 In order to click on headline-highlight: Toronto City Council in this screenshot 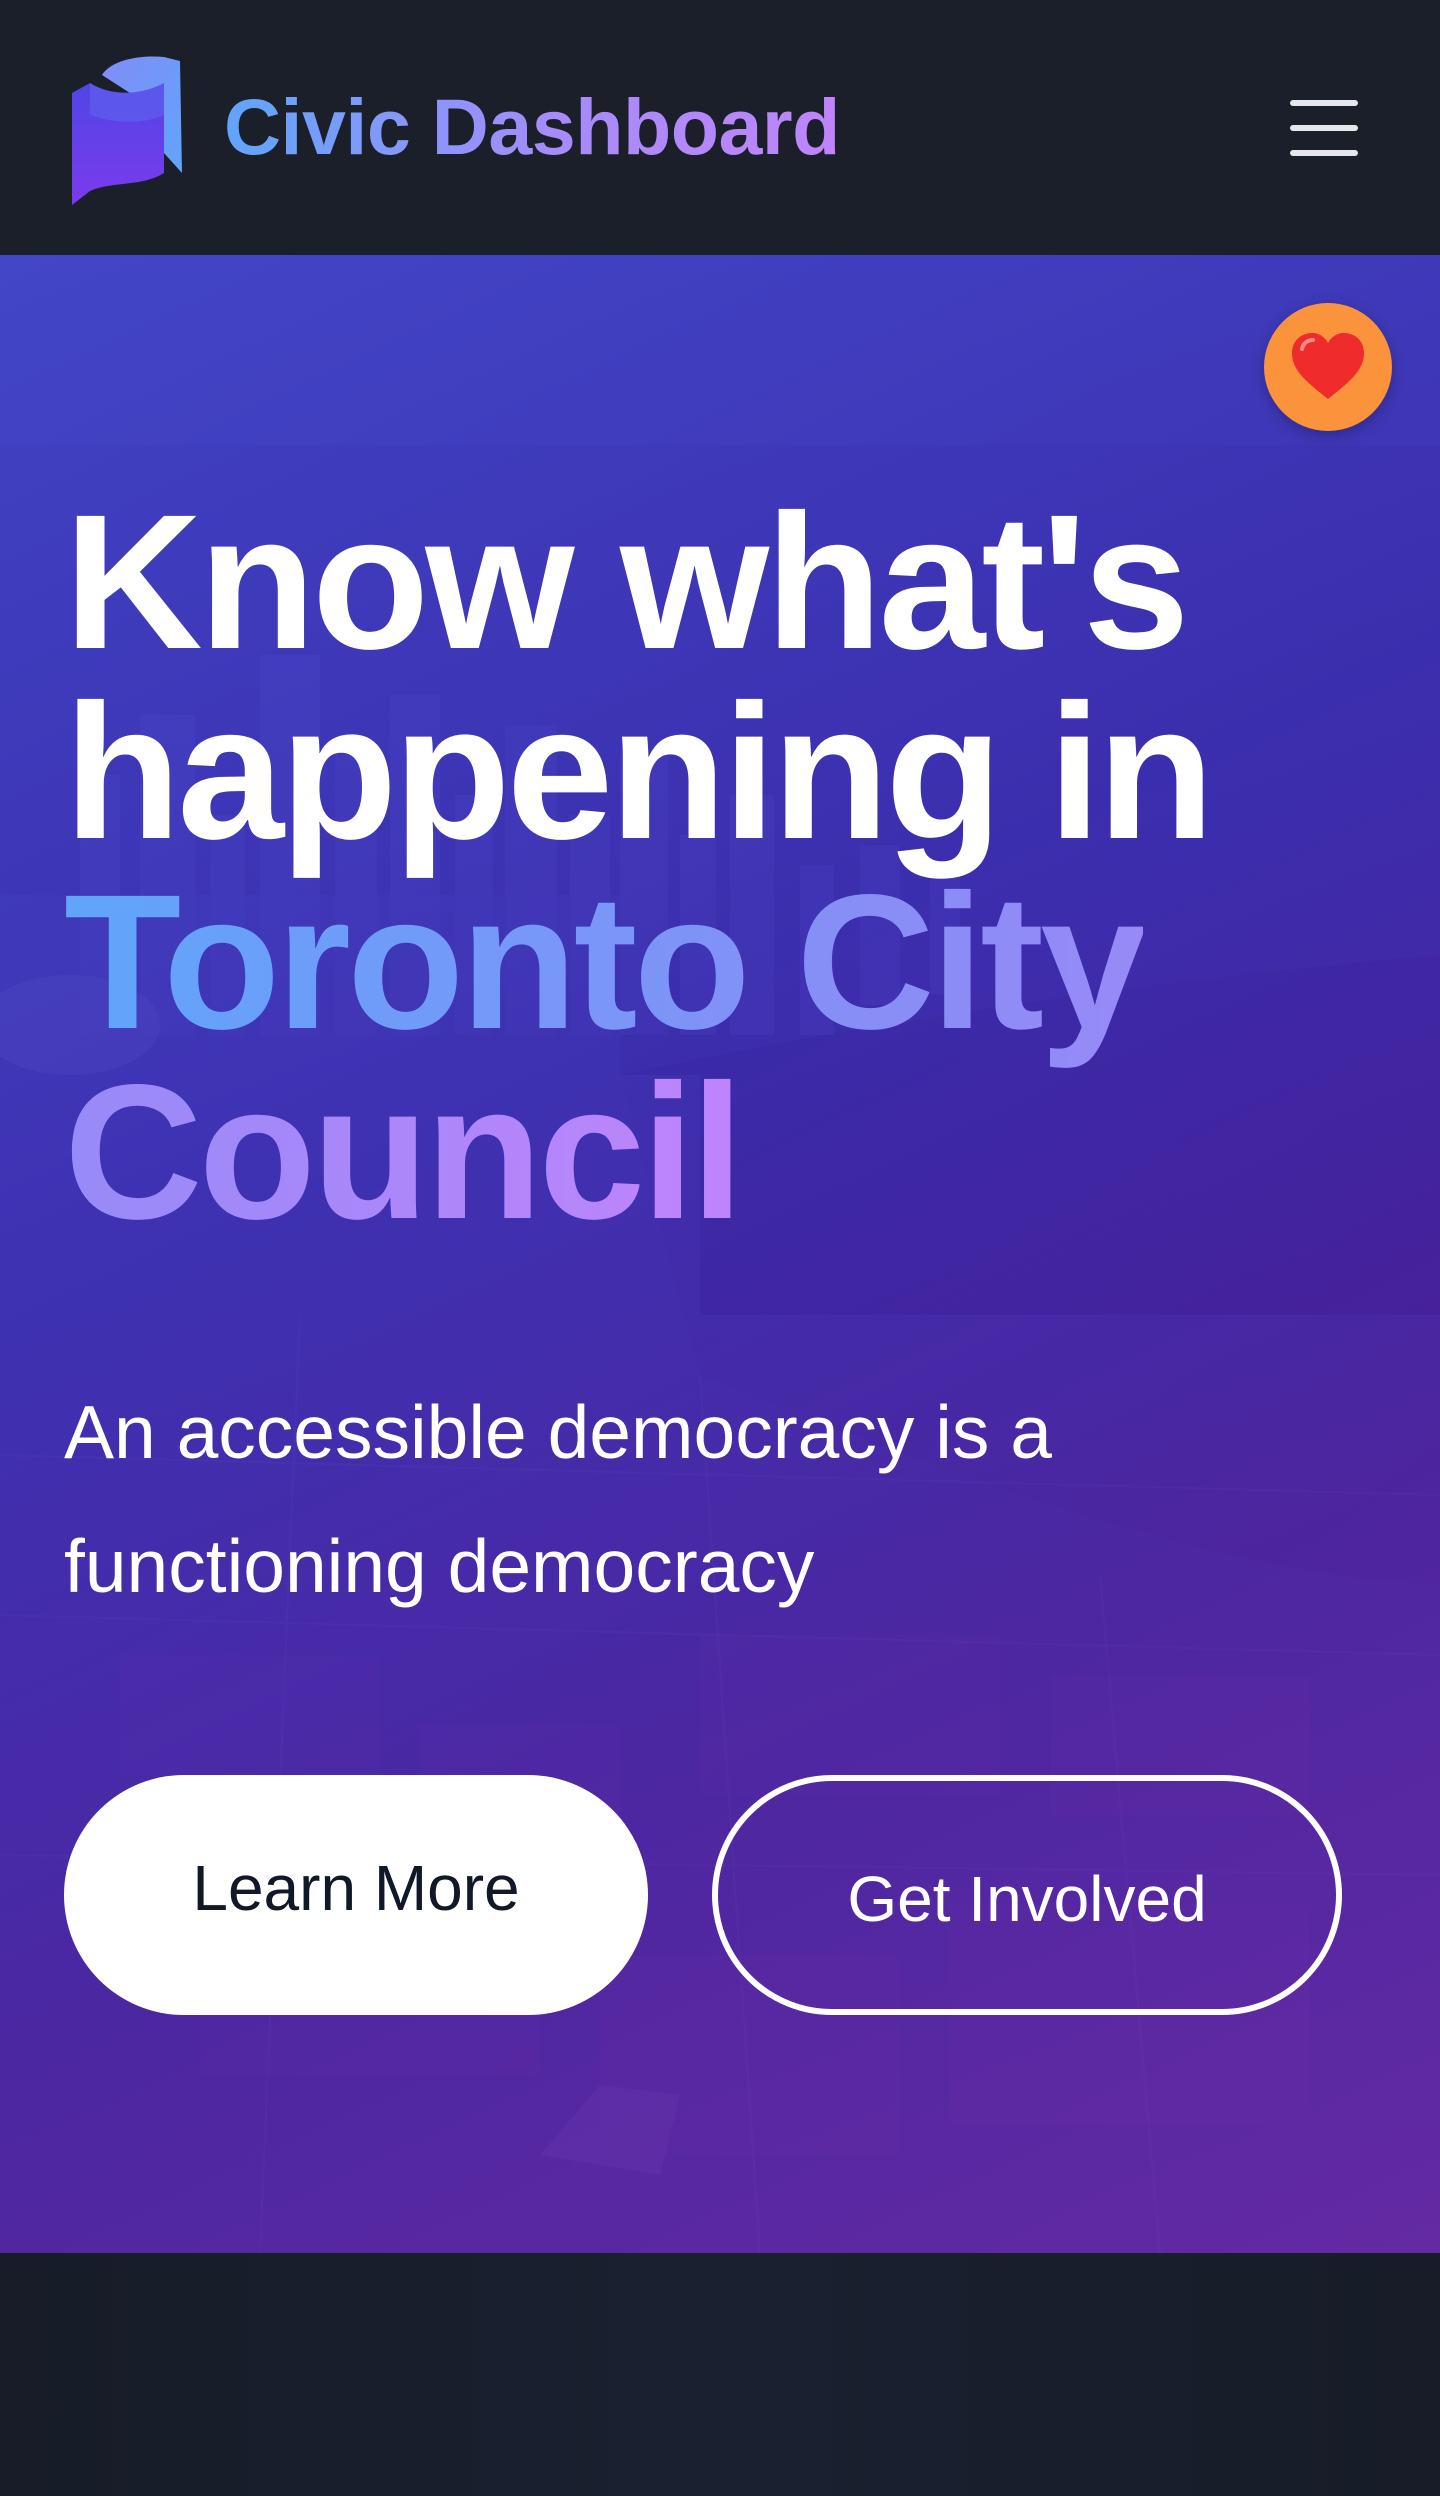, I will do `click(605, 1056)`.